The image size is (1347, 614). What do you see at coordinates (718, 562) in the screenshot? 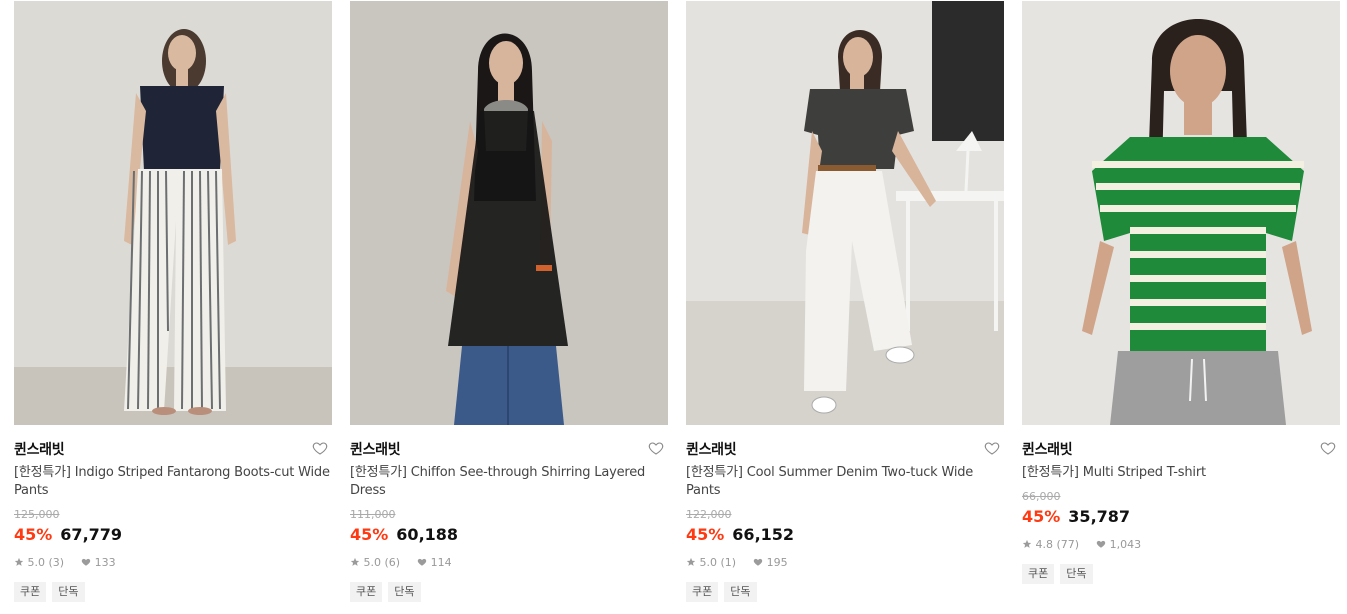
I see `rating-text: 5.0 (1)` at bounding box center [718, 562].